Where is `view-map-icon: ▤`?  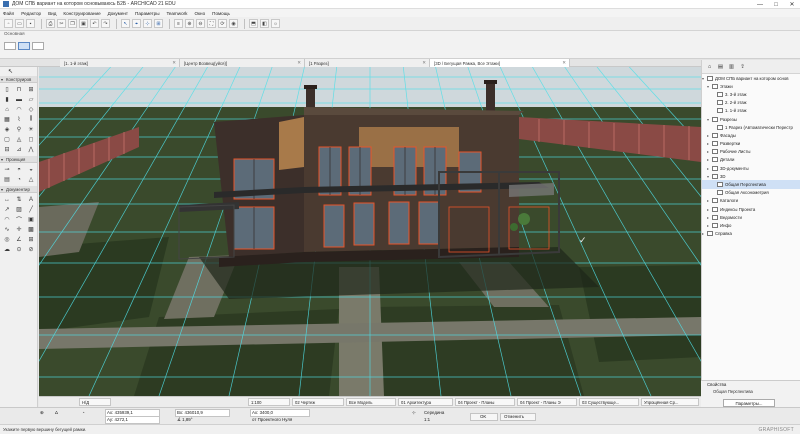
view-map-icon: ▤ is located at coordinates (720, 66).